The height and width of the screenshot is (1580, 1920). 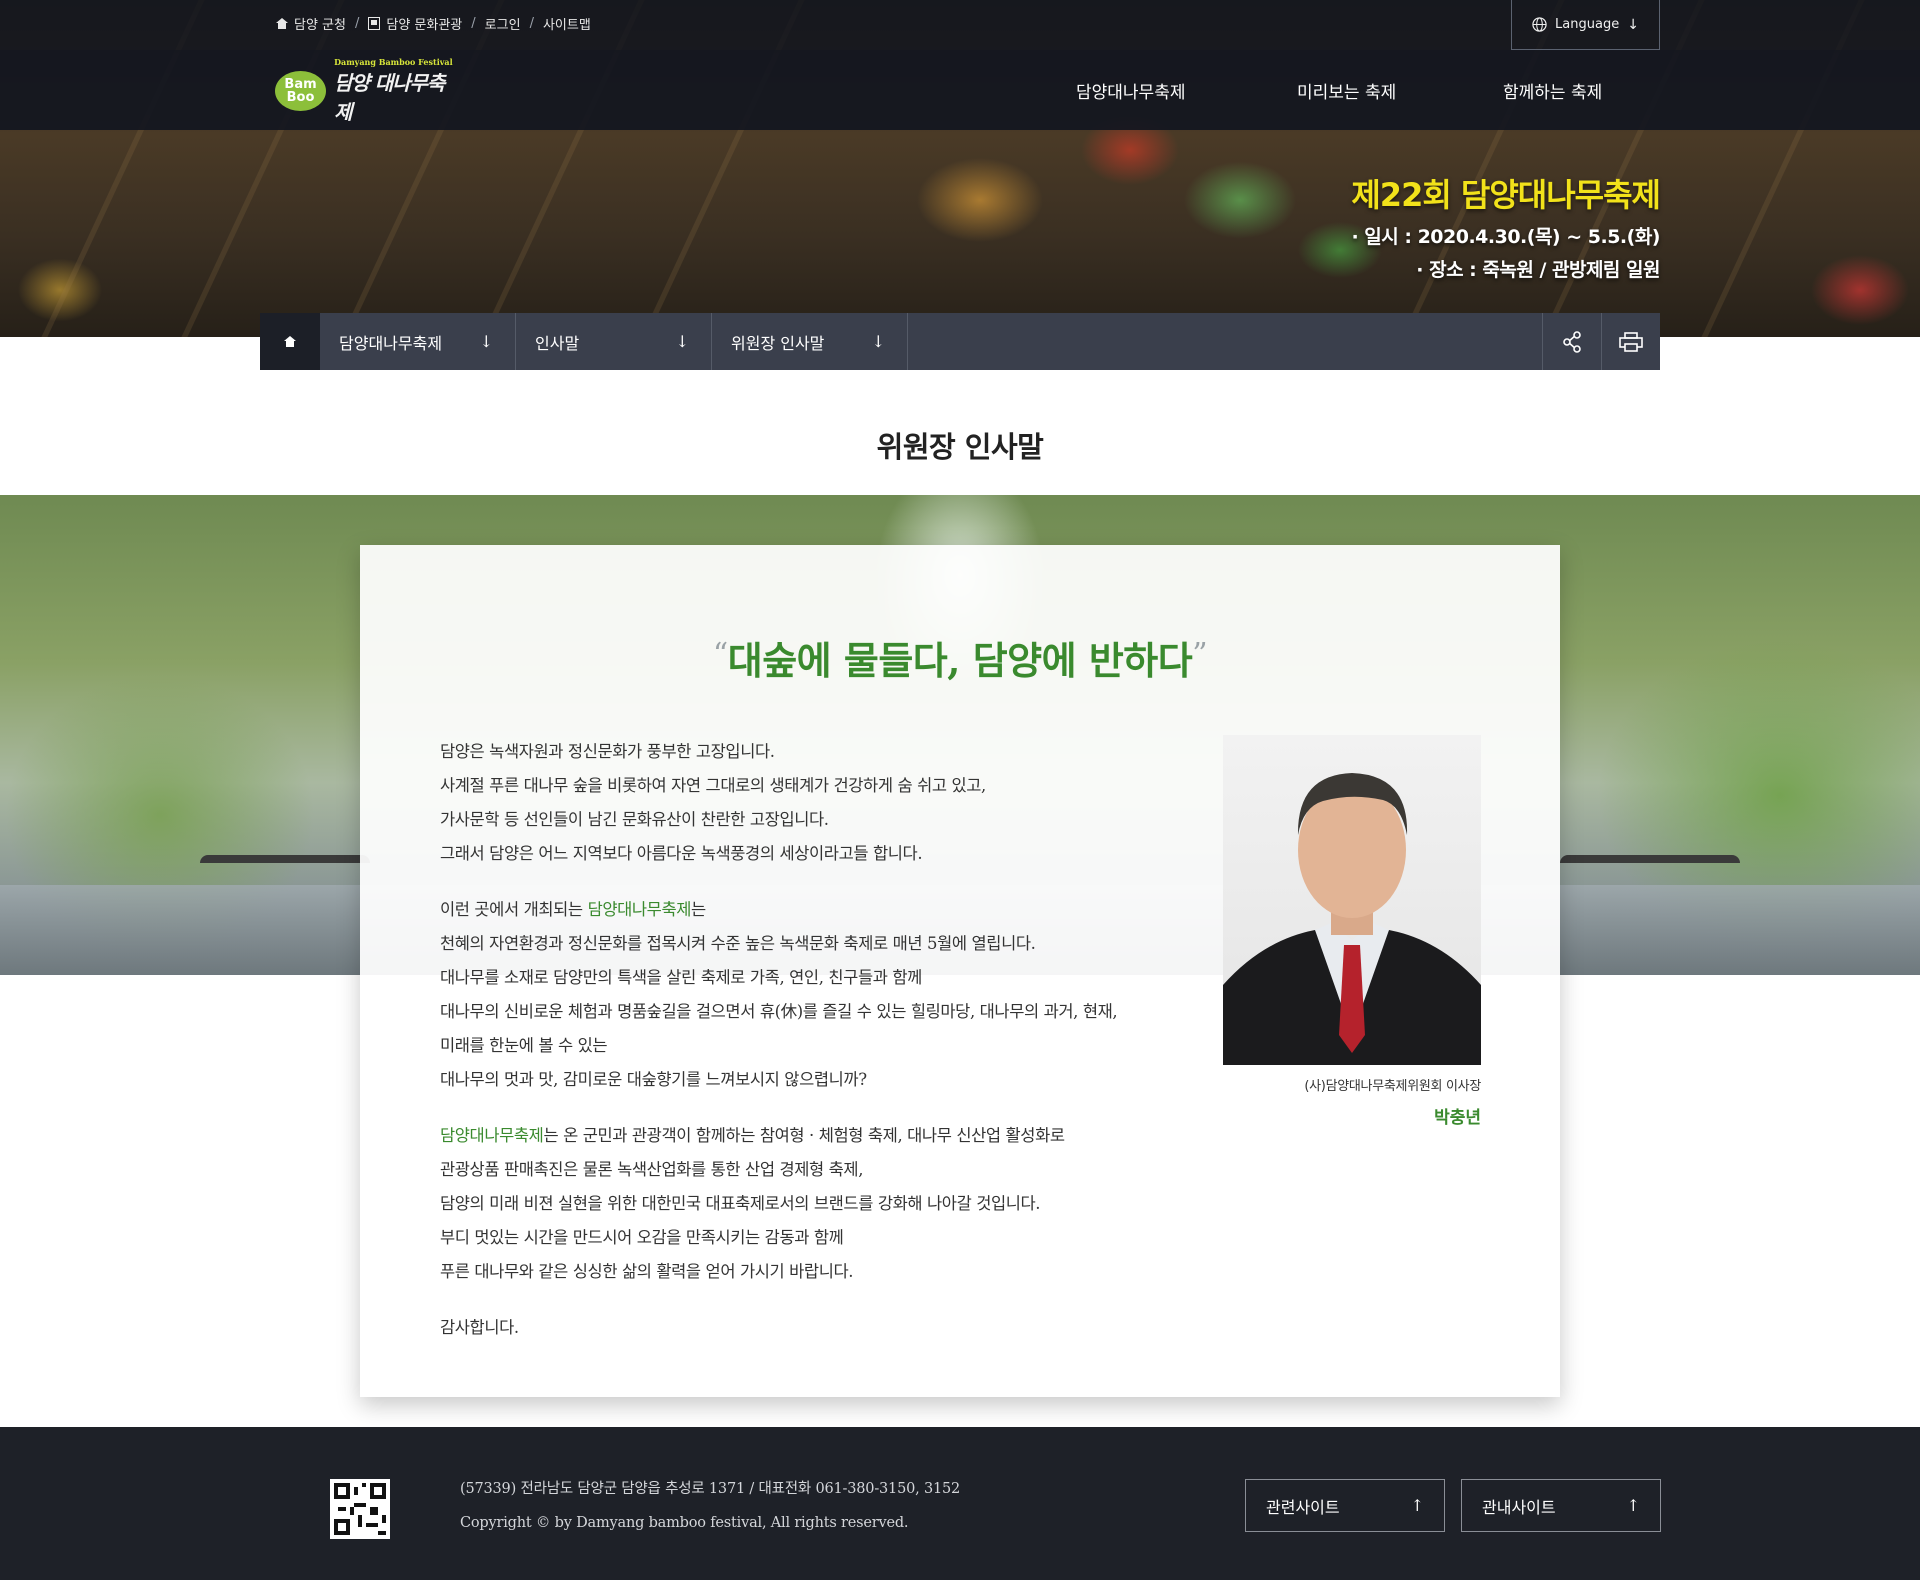 What do you see at coordinates (1130, 90) in the screenshot?
I see `nav-item-festival: 담양대나무축제` at bounding box center [1130, 90].